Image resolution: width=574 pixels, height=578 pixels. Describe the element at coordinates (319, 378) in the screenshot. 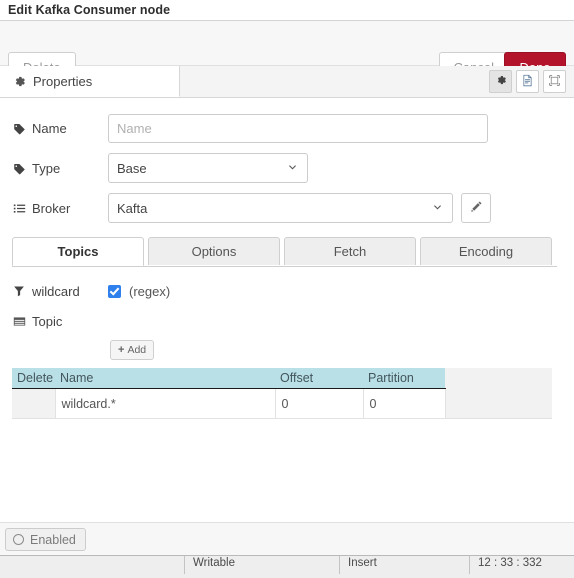

I see `col-offset: Offset` at that location.